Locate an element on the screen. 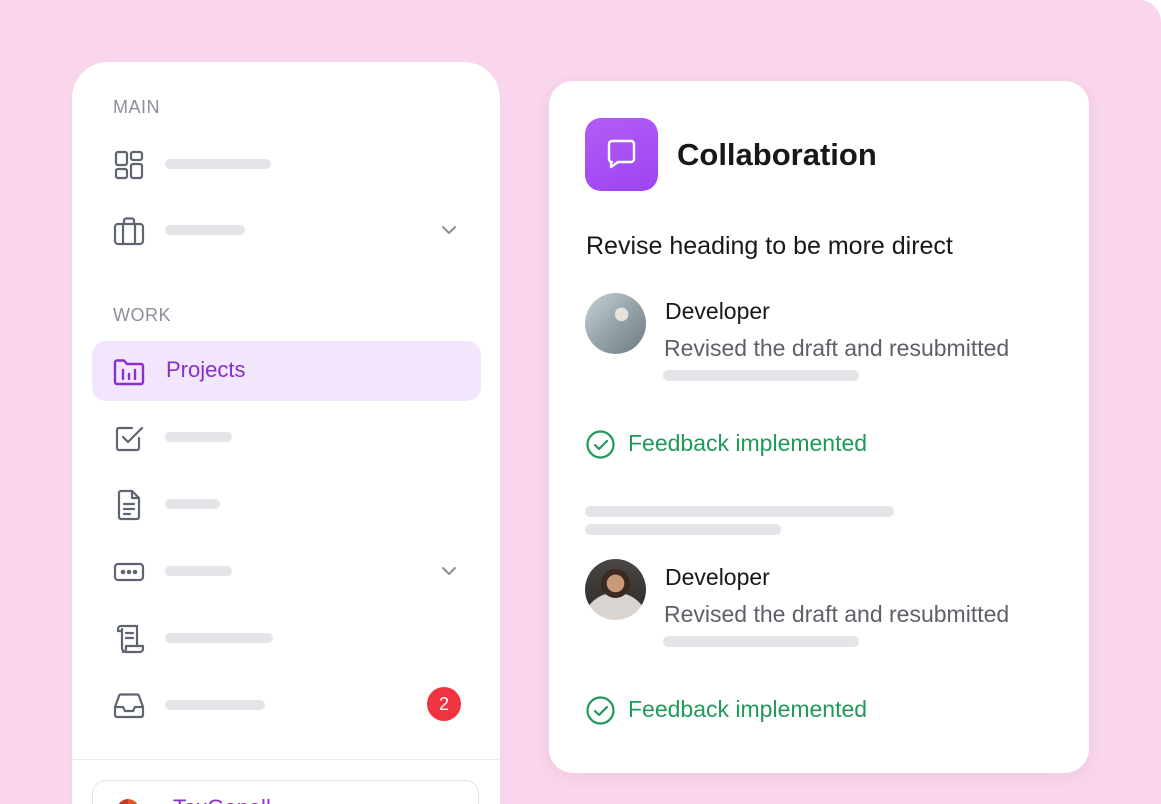  ellipsis-box-icon is located at coordinates (129, 572).